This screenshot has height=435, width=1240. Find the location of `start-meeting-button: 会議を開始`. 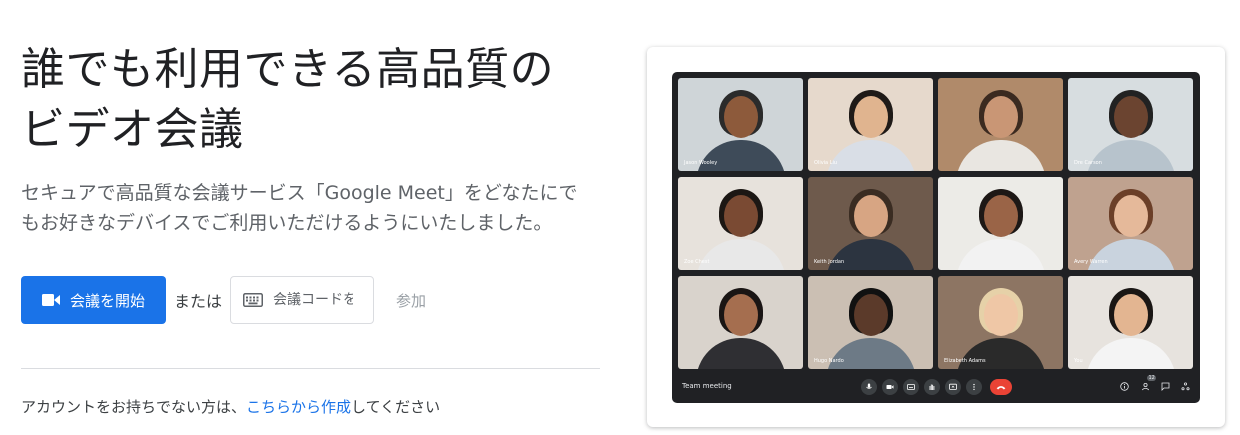

start-meeting-button: 会議を開始 is located at coordinates (93, 300).